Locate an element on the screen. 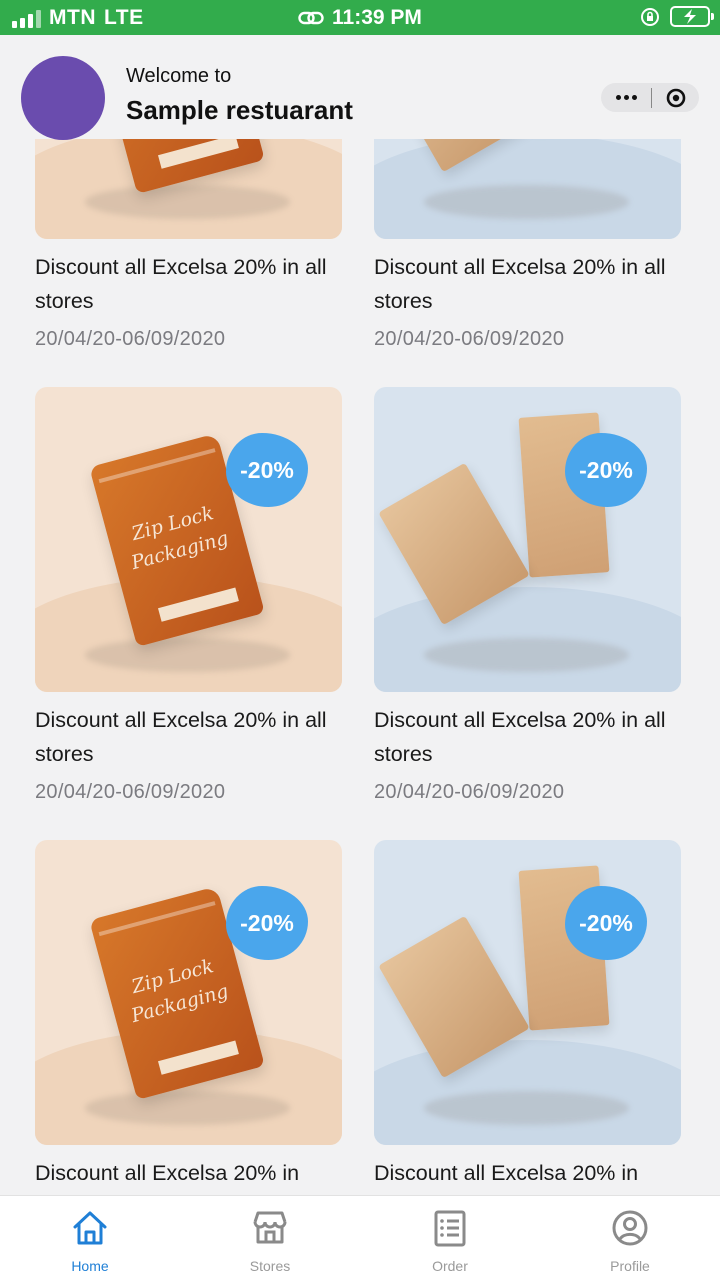  welcome-text: Welcome to is located at coordinates (179, 76).